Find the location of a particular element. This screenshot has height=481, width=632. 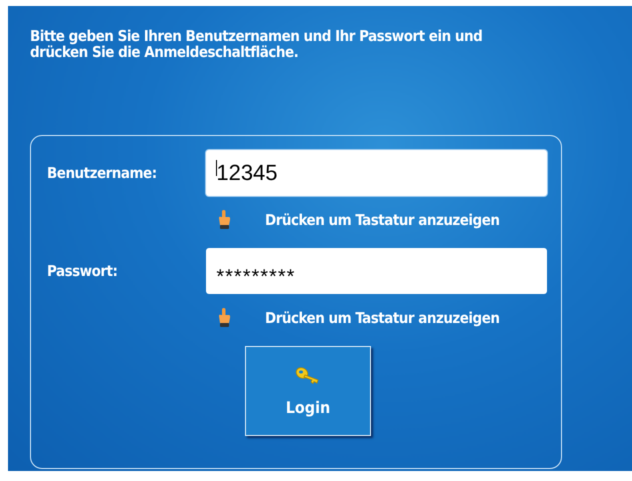

field-label: Benutzername: is located at coordinates (102, 173).